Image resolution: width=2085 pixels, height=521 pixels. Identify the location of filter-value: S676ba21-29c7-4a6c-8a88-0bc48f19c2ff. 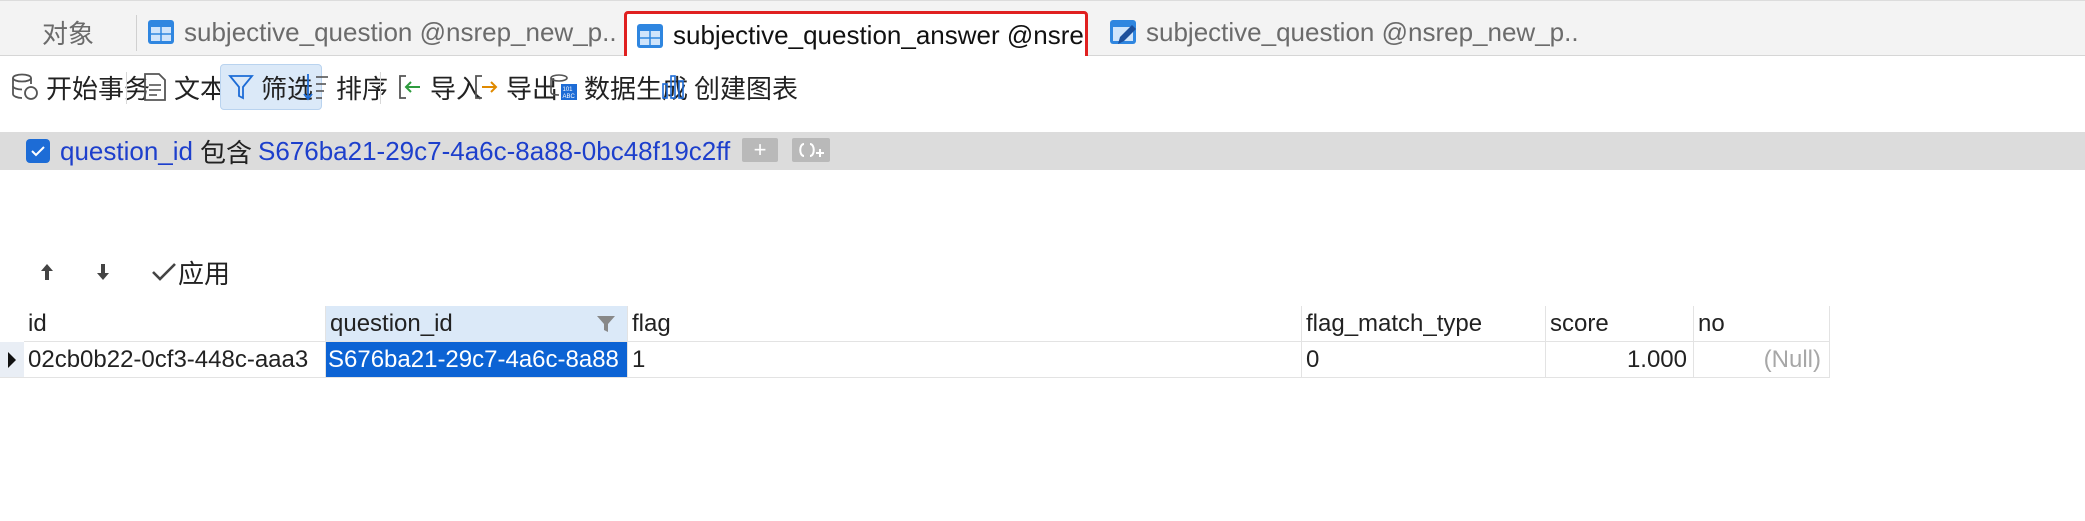
(494, 151).